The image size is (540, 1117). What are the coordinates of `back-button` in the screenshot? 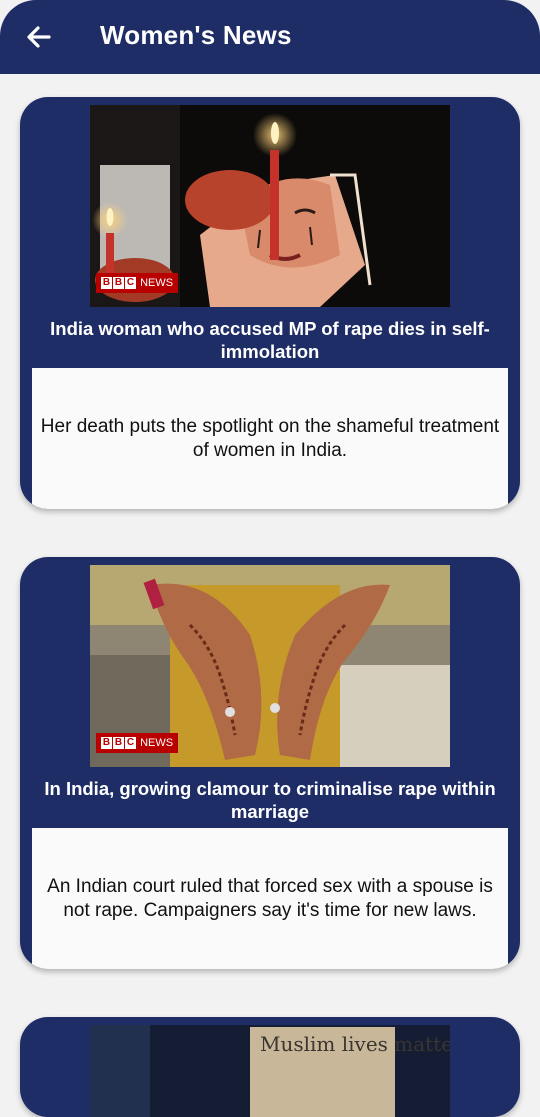 It's located at (39, 37).